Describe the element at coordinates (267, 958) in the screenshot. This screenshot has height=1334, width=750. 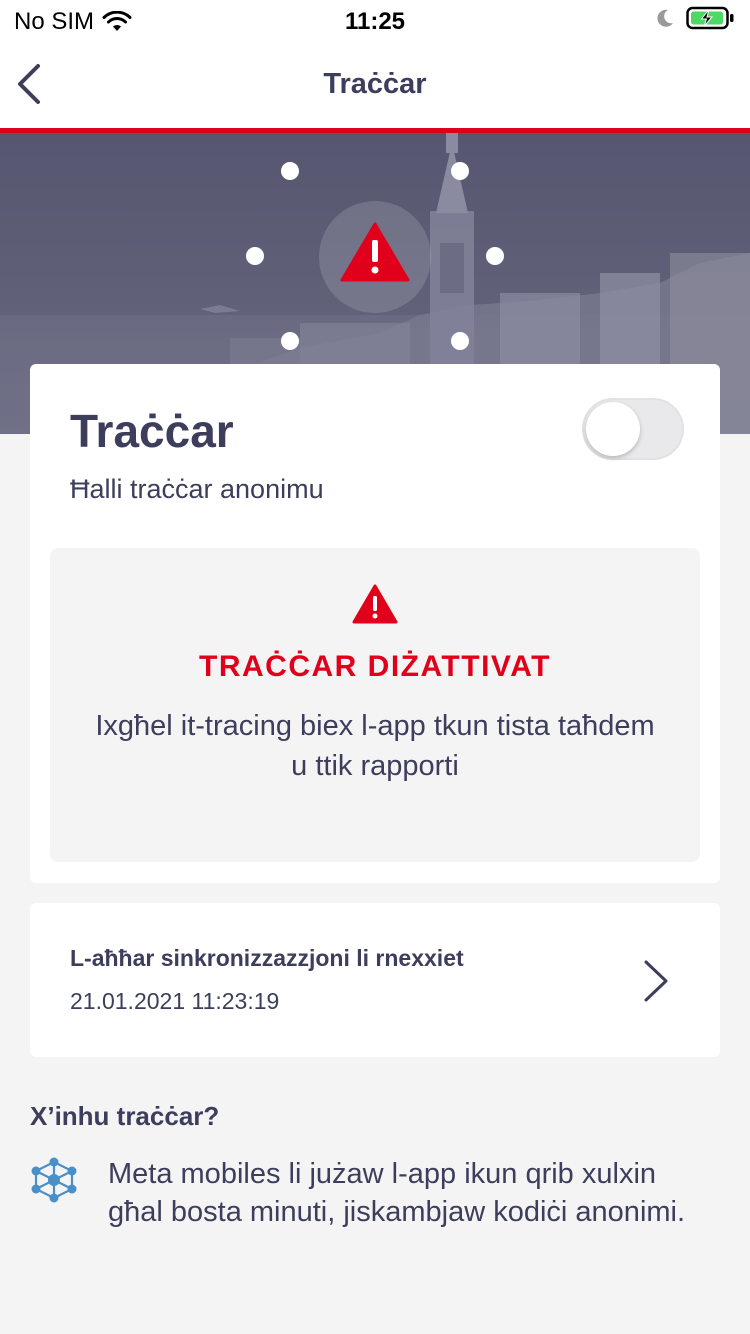
I see `last-sync-label: L-aħħar sinkronizzazzjoni li rnexxiet` at that location.